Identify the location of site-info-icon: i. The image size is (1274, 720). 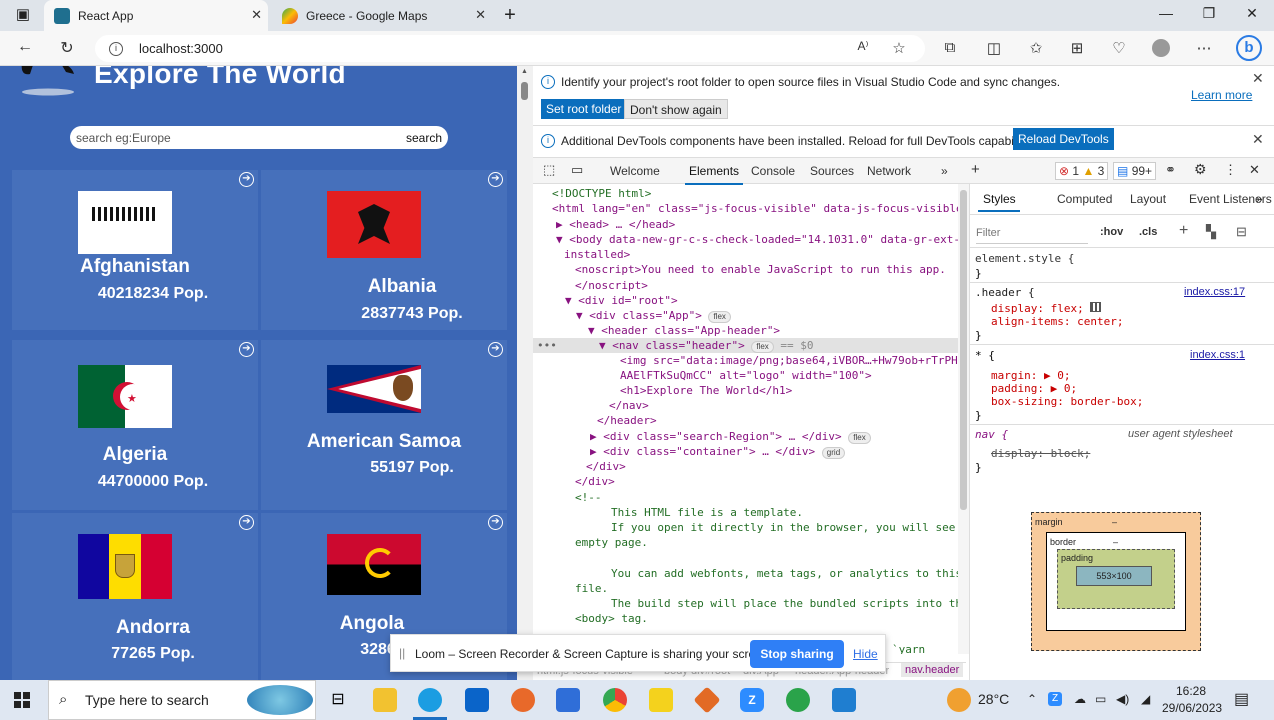
(116, 48).